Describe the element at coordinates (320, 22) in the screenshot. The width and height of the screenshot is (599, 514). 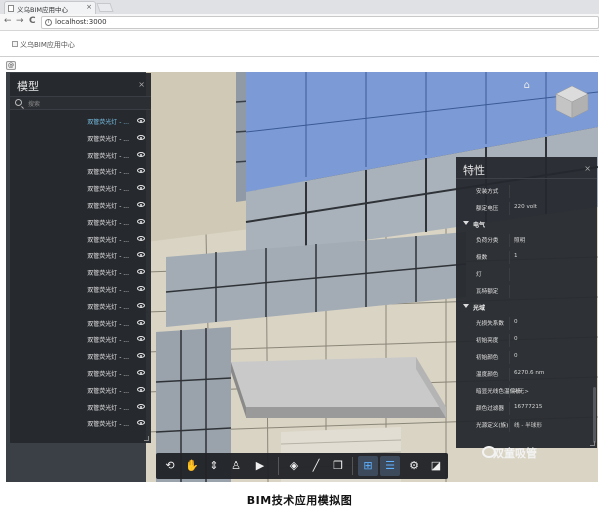
I see `address-bar: i localhost:3000` at that location.